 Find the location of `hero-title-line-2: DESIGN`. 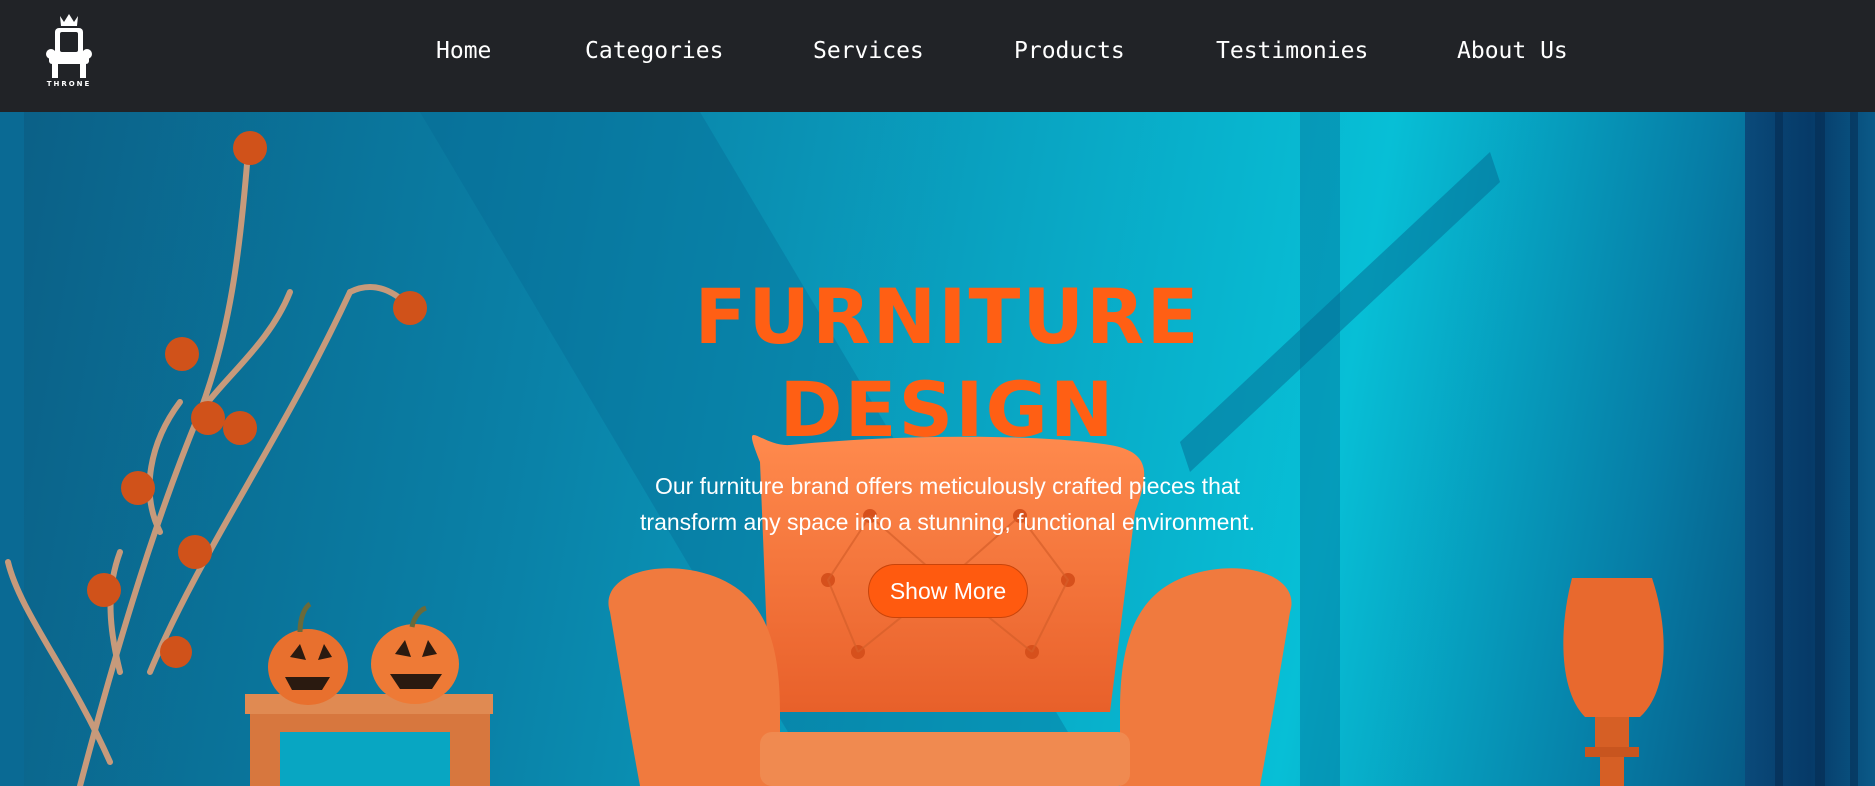

hero-title-line-2: DESIGN is located at coordinates (947, 409).